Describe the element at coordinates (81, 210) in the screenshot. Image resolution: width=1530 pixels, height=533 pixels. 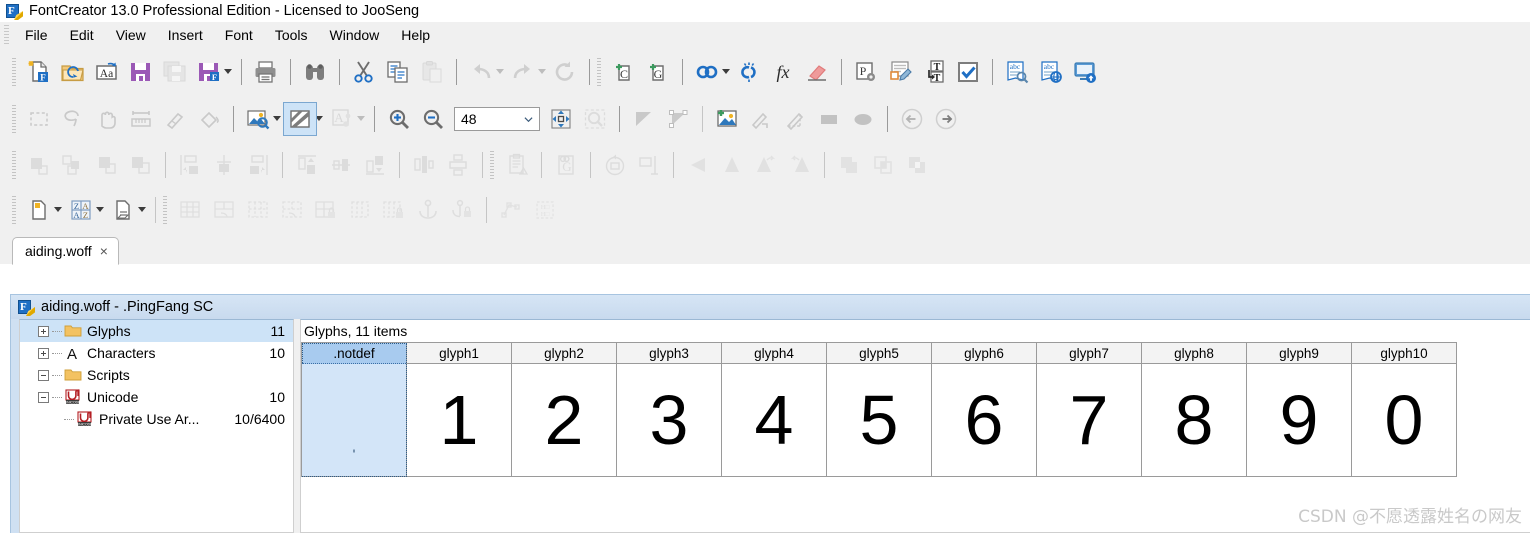
I see `sort-glyphs-button: ZAAZ` at that location.